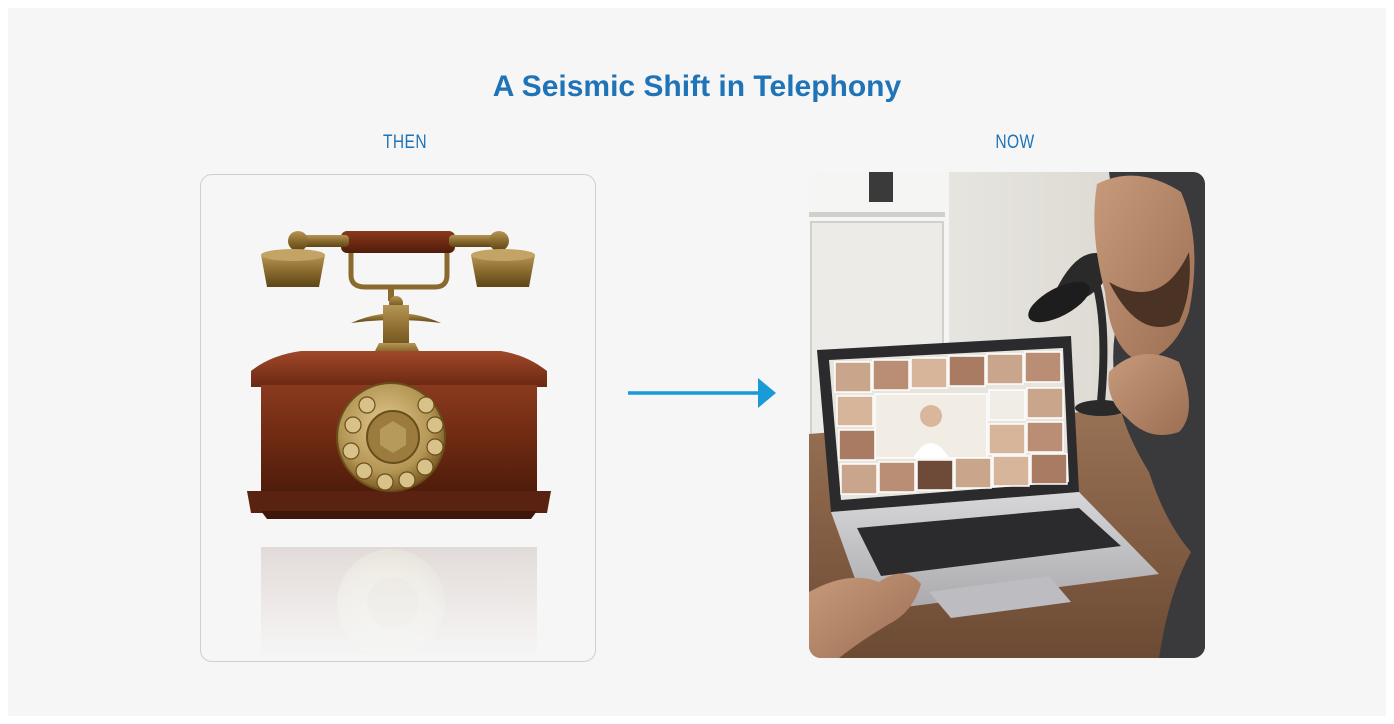  What do you see at coordinates (401, 446) in the screenshot?
I see `antique-telephone-image` at bounding box center [401, 446].